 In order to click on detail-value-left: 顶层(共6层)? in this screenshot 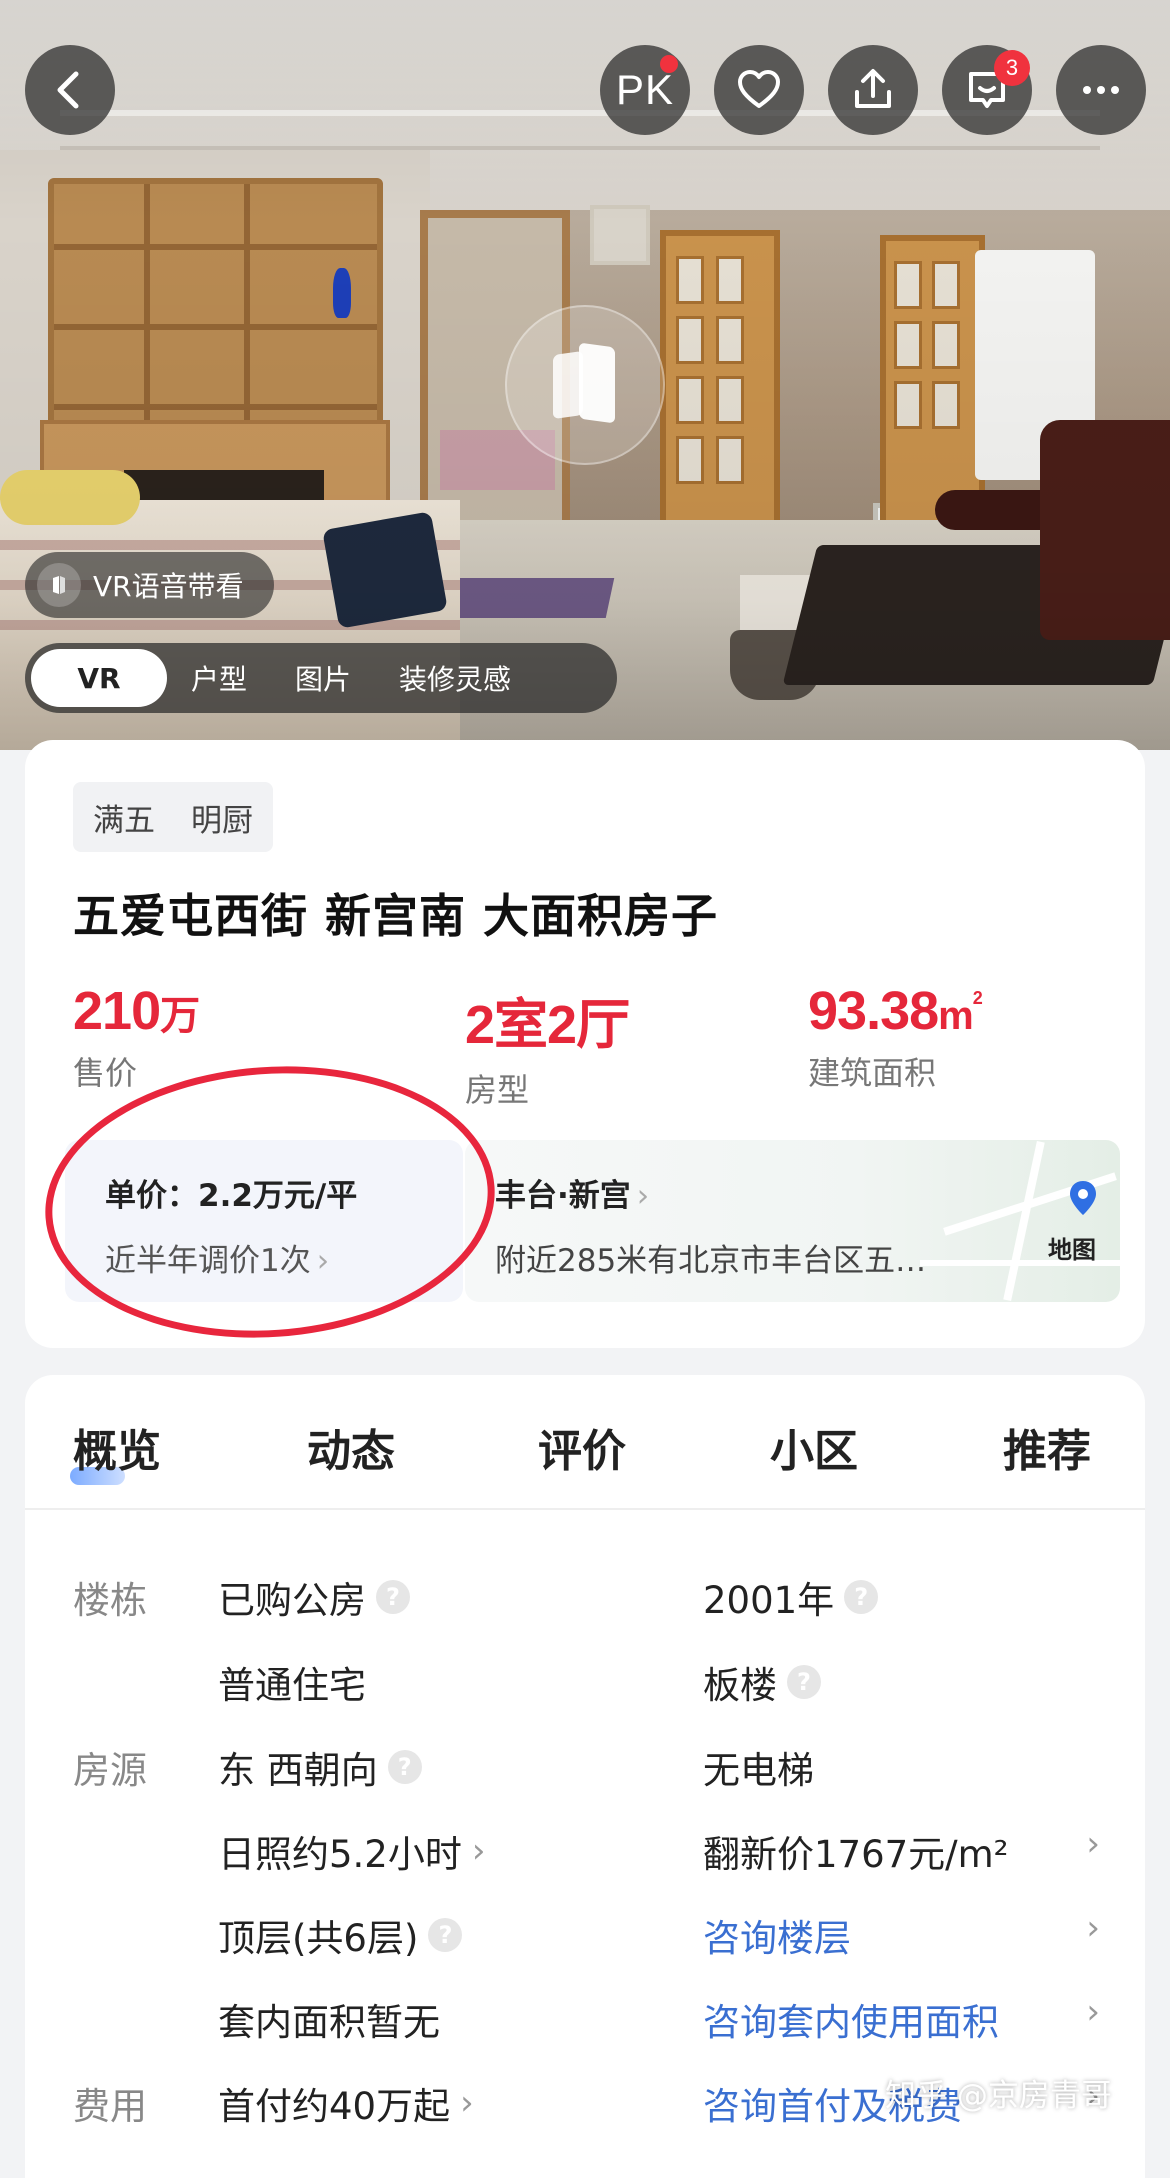, I will do `click(340, 1935)`.